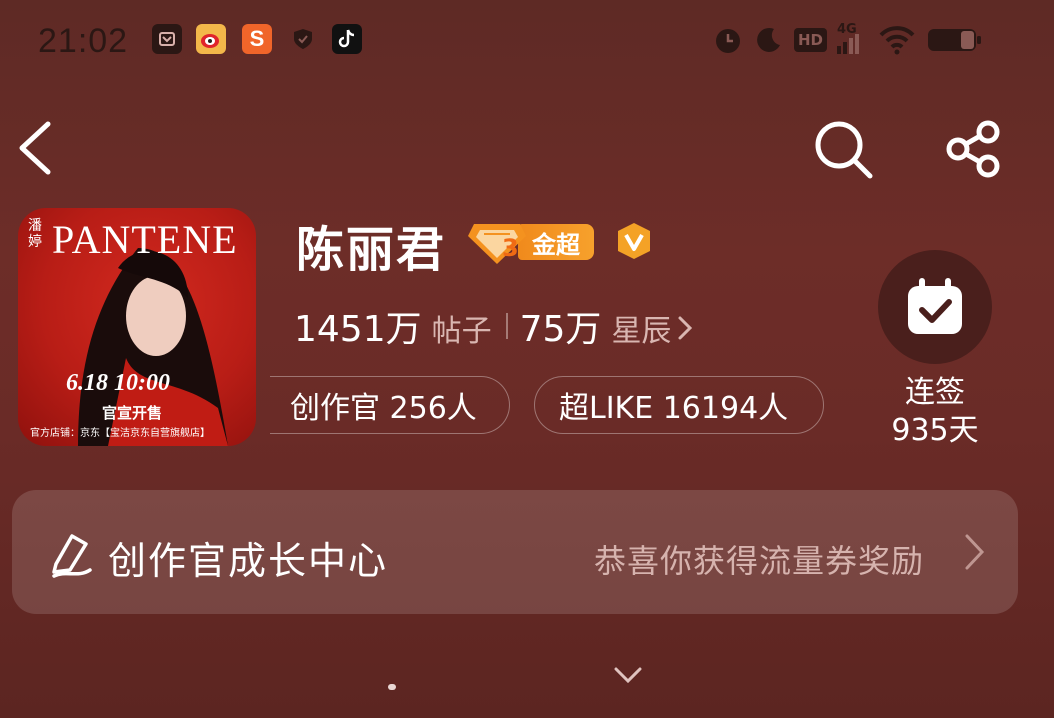  I want to click on app-notification-icon, so click(167, 39).